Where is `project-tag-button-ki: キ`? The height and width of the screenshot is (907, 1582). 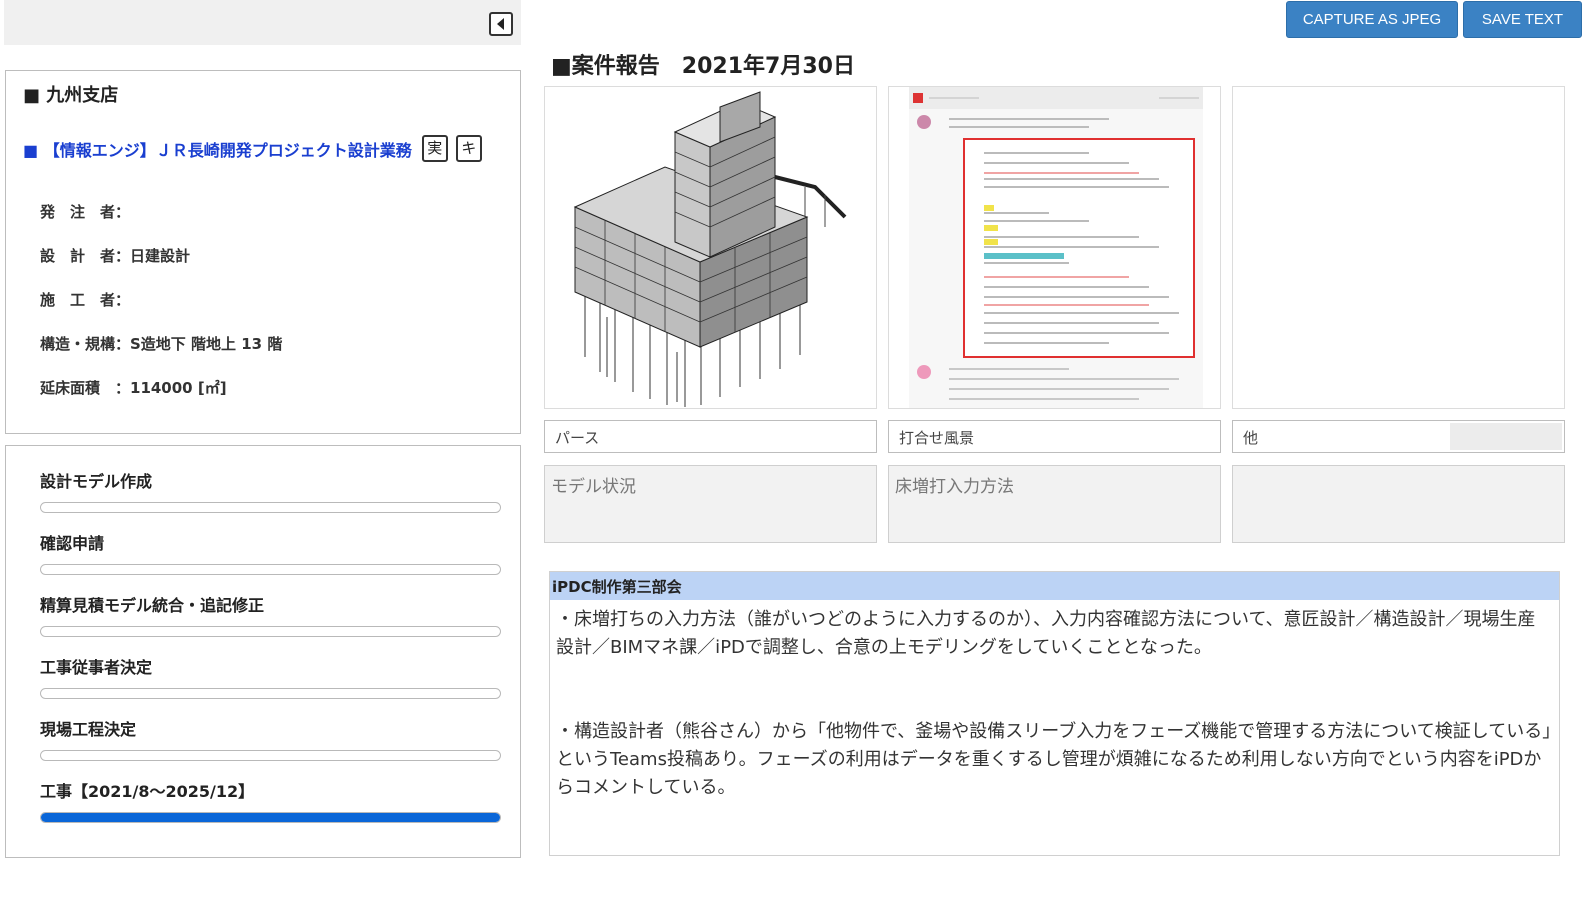
project-tag-button-ki: キ is located at coordinates (468, 148).